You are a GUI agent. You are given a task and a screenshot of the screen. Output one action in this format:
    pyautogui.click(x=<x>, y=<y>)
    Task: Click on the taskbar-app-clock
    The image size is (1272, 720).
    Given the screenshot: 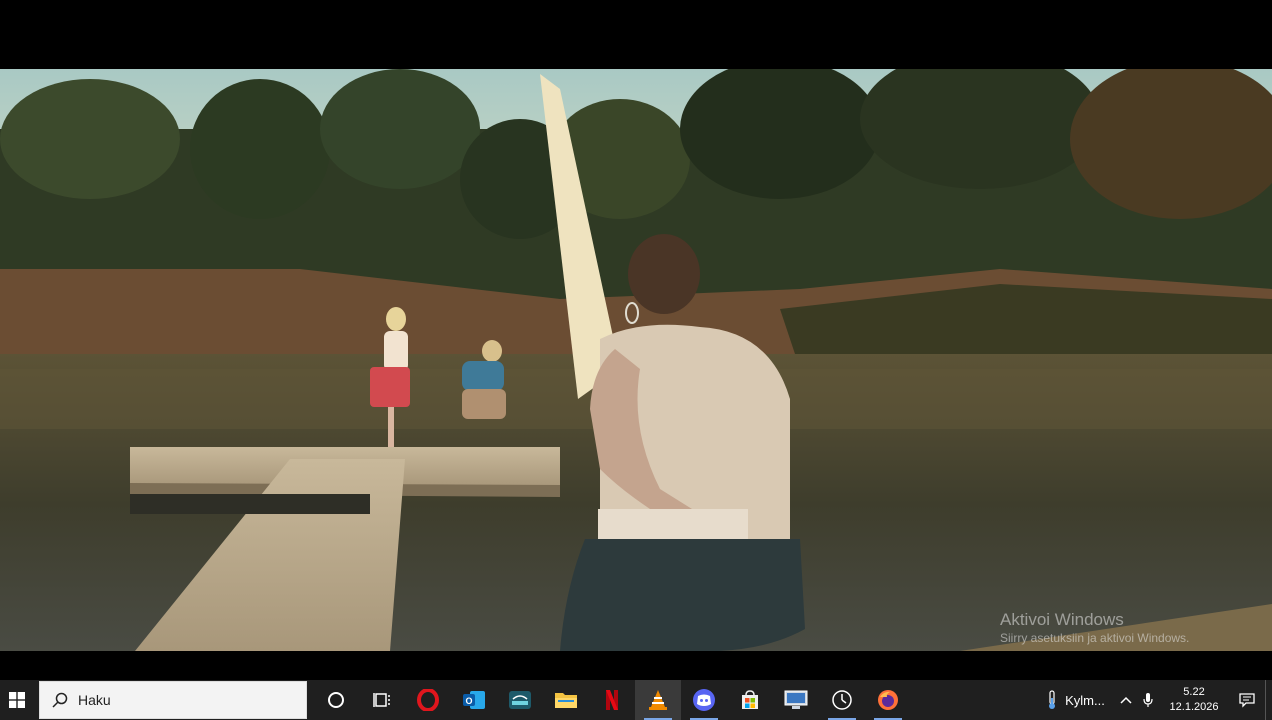 What is the action you would take?
    pyautogui.click(x=842, y=700)
    